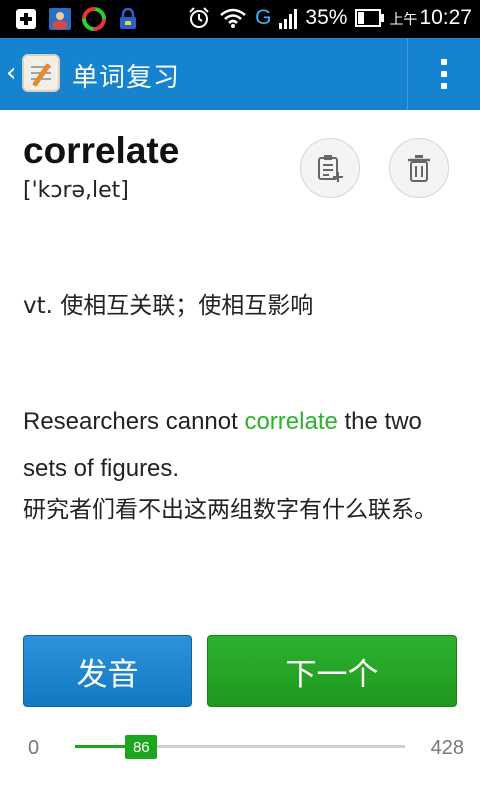  Describe the element at coordinates (447, 748) in the screenshot. I see `progress-max-label: 428` at that location.